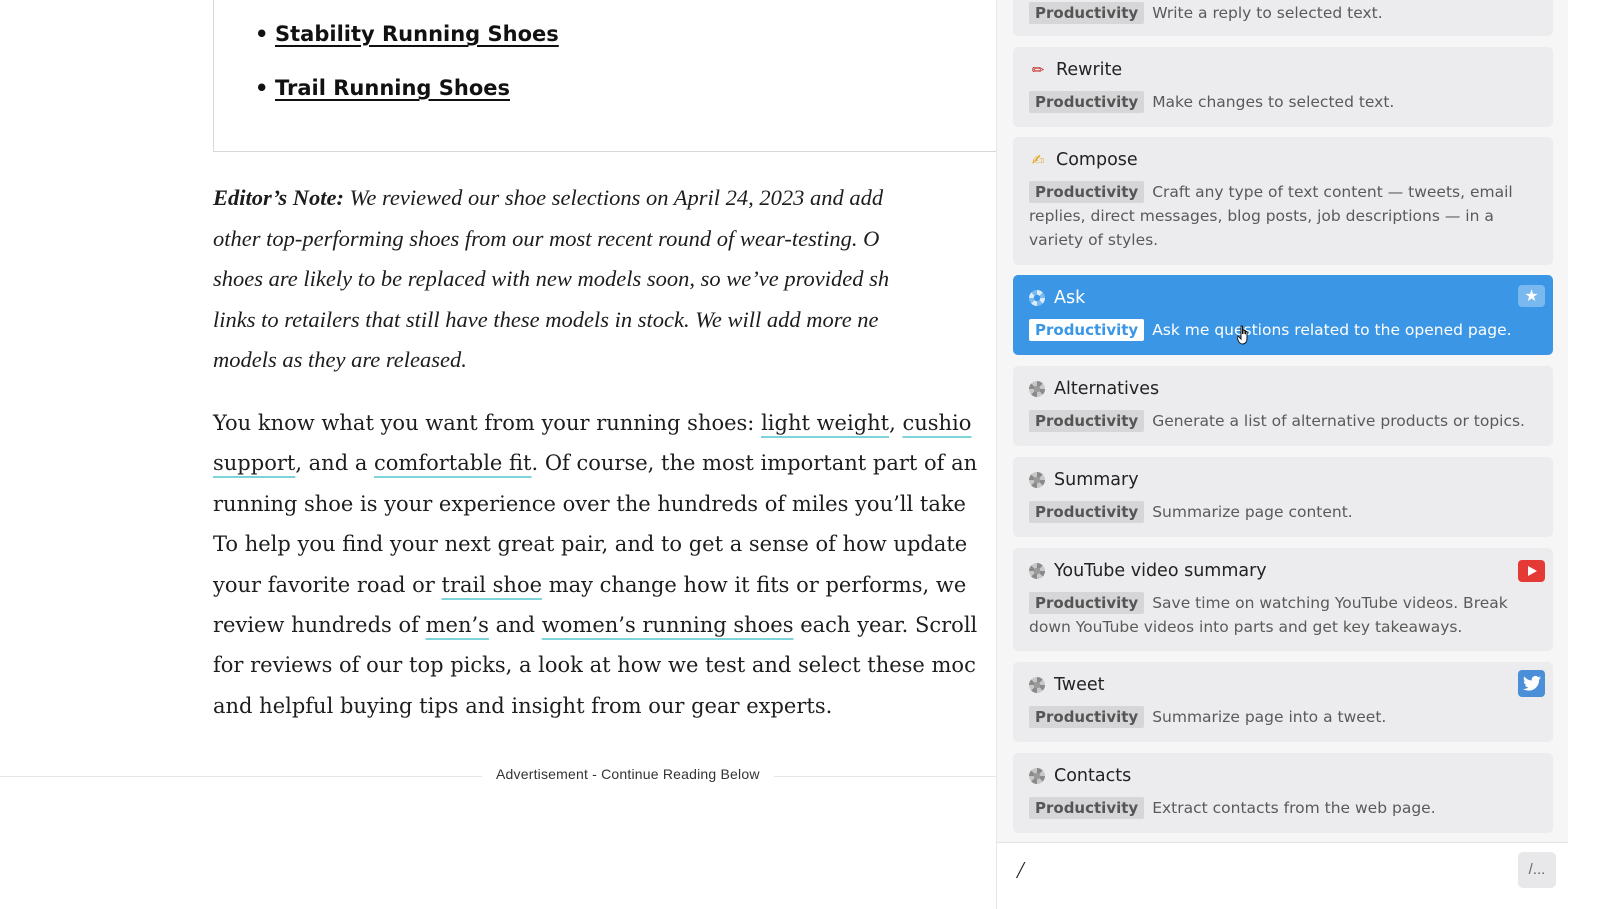  What do you see at coordinates (254, 463) in the screenshot?
I see `link-support: support` at bounding box center [254, 463].